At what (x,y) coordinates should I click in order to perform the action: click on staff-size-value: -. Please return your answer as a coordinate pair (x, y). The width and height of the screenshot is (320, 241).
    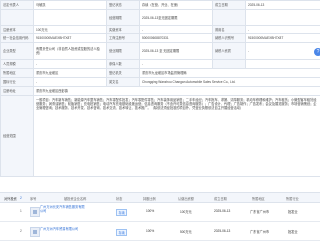
    Looking at the image, I should click on (70, 64).